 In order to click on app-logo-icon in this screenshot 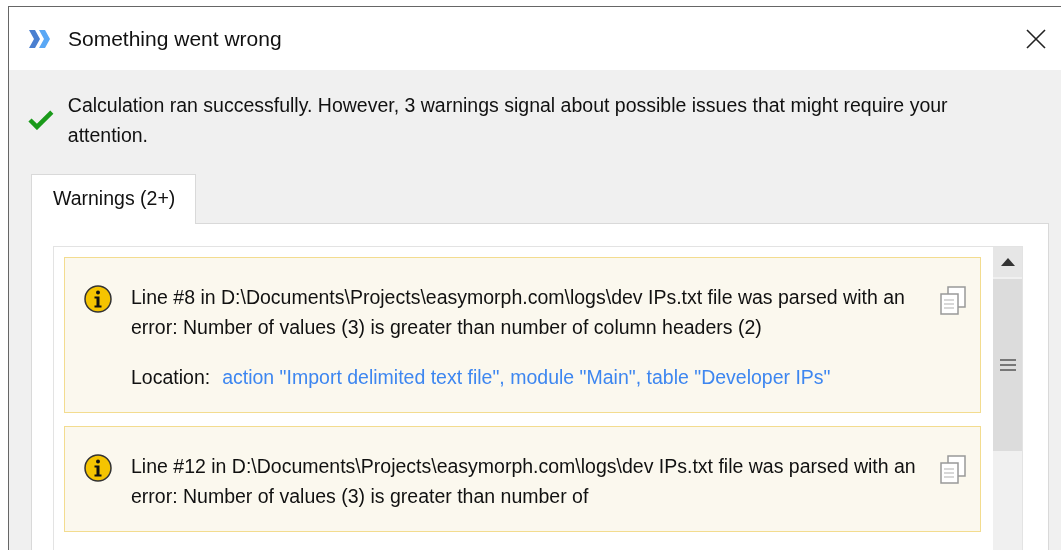, I will do `click(40, 38)`.